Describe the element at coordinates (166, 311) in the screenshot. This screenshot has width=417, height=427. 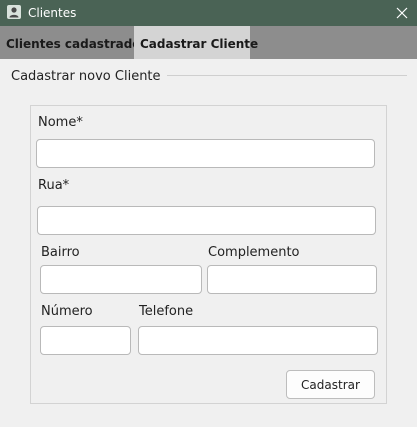
I see `telefone-label: Telefone` at that location.